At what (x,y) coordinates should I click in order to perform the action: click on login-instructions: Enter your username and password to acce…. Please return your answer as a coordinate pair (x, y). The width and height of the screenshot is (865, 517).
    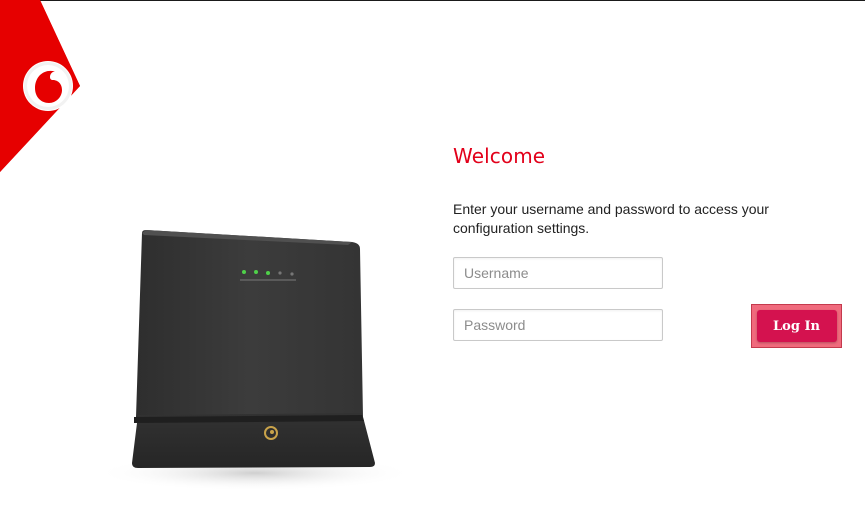
    Looking at the image, I should click on (611, 218).